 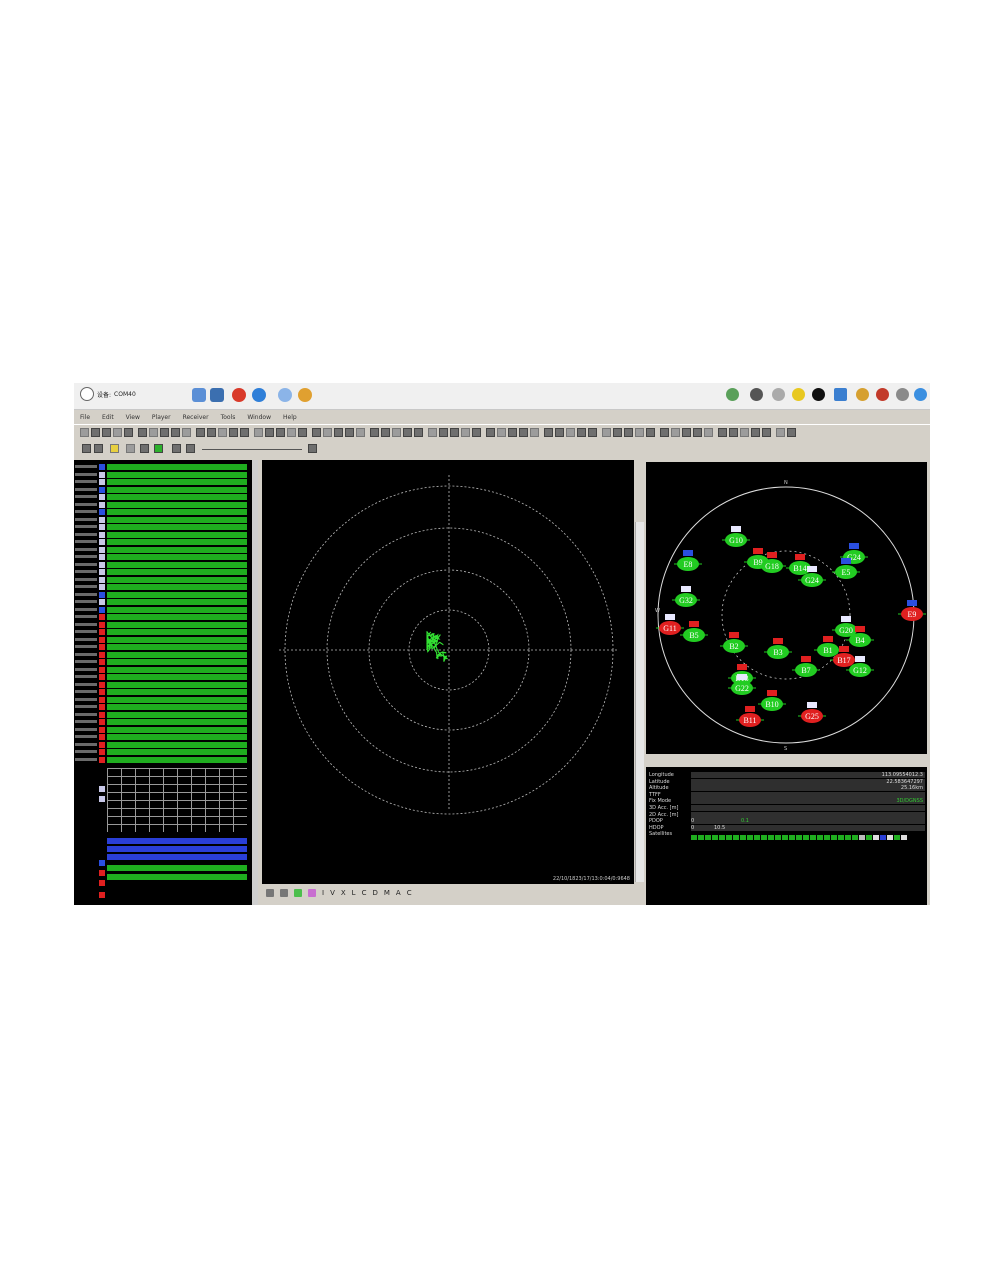 What do you see at coordinates (305, 395) in the screenshot?
I see `globe-icon` at bounding box center [305, 395].